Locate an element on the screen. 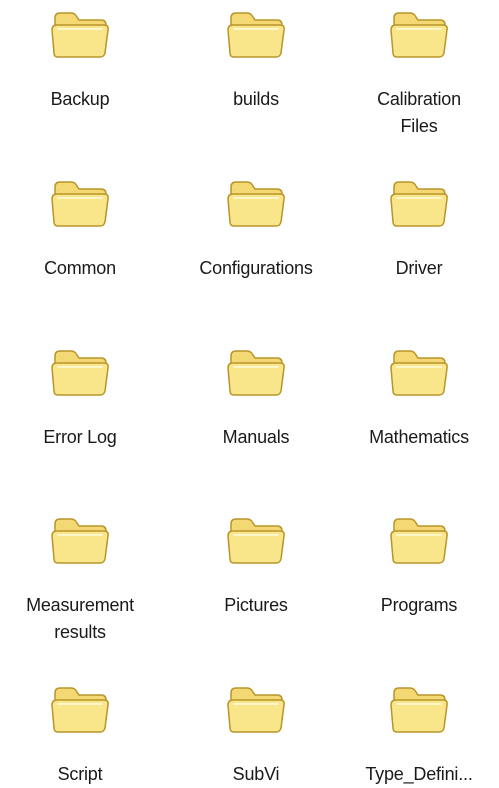  folder-label: Configurations is located at coordinates (256, 268).